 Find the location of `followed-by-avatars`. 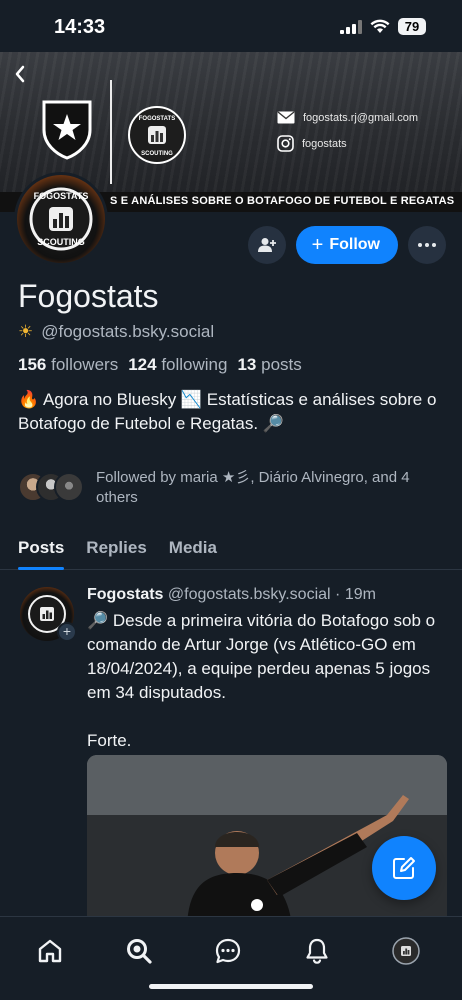

followed-by-avatars is located at coordinates (51, 485).